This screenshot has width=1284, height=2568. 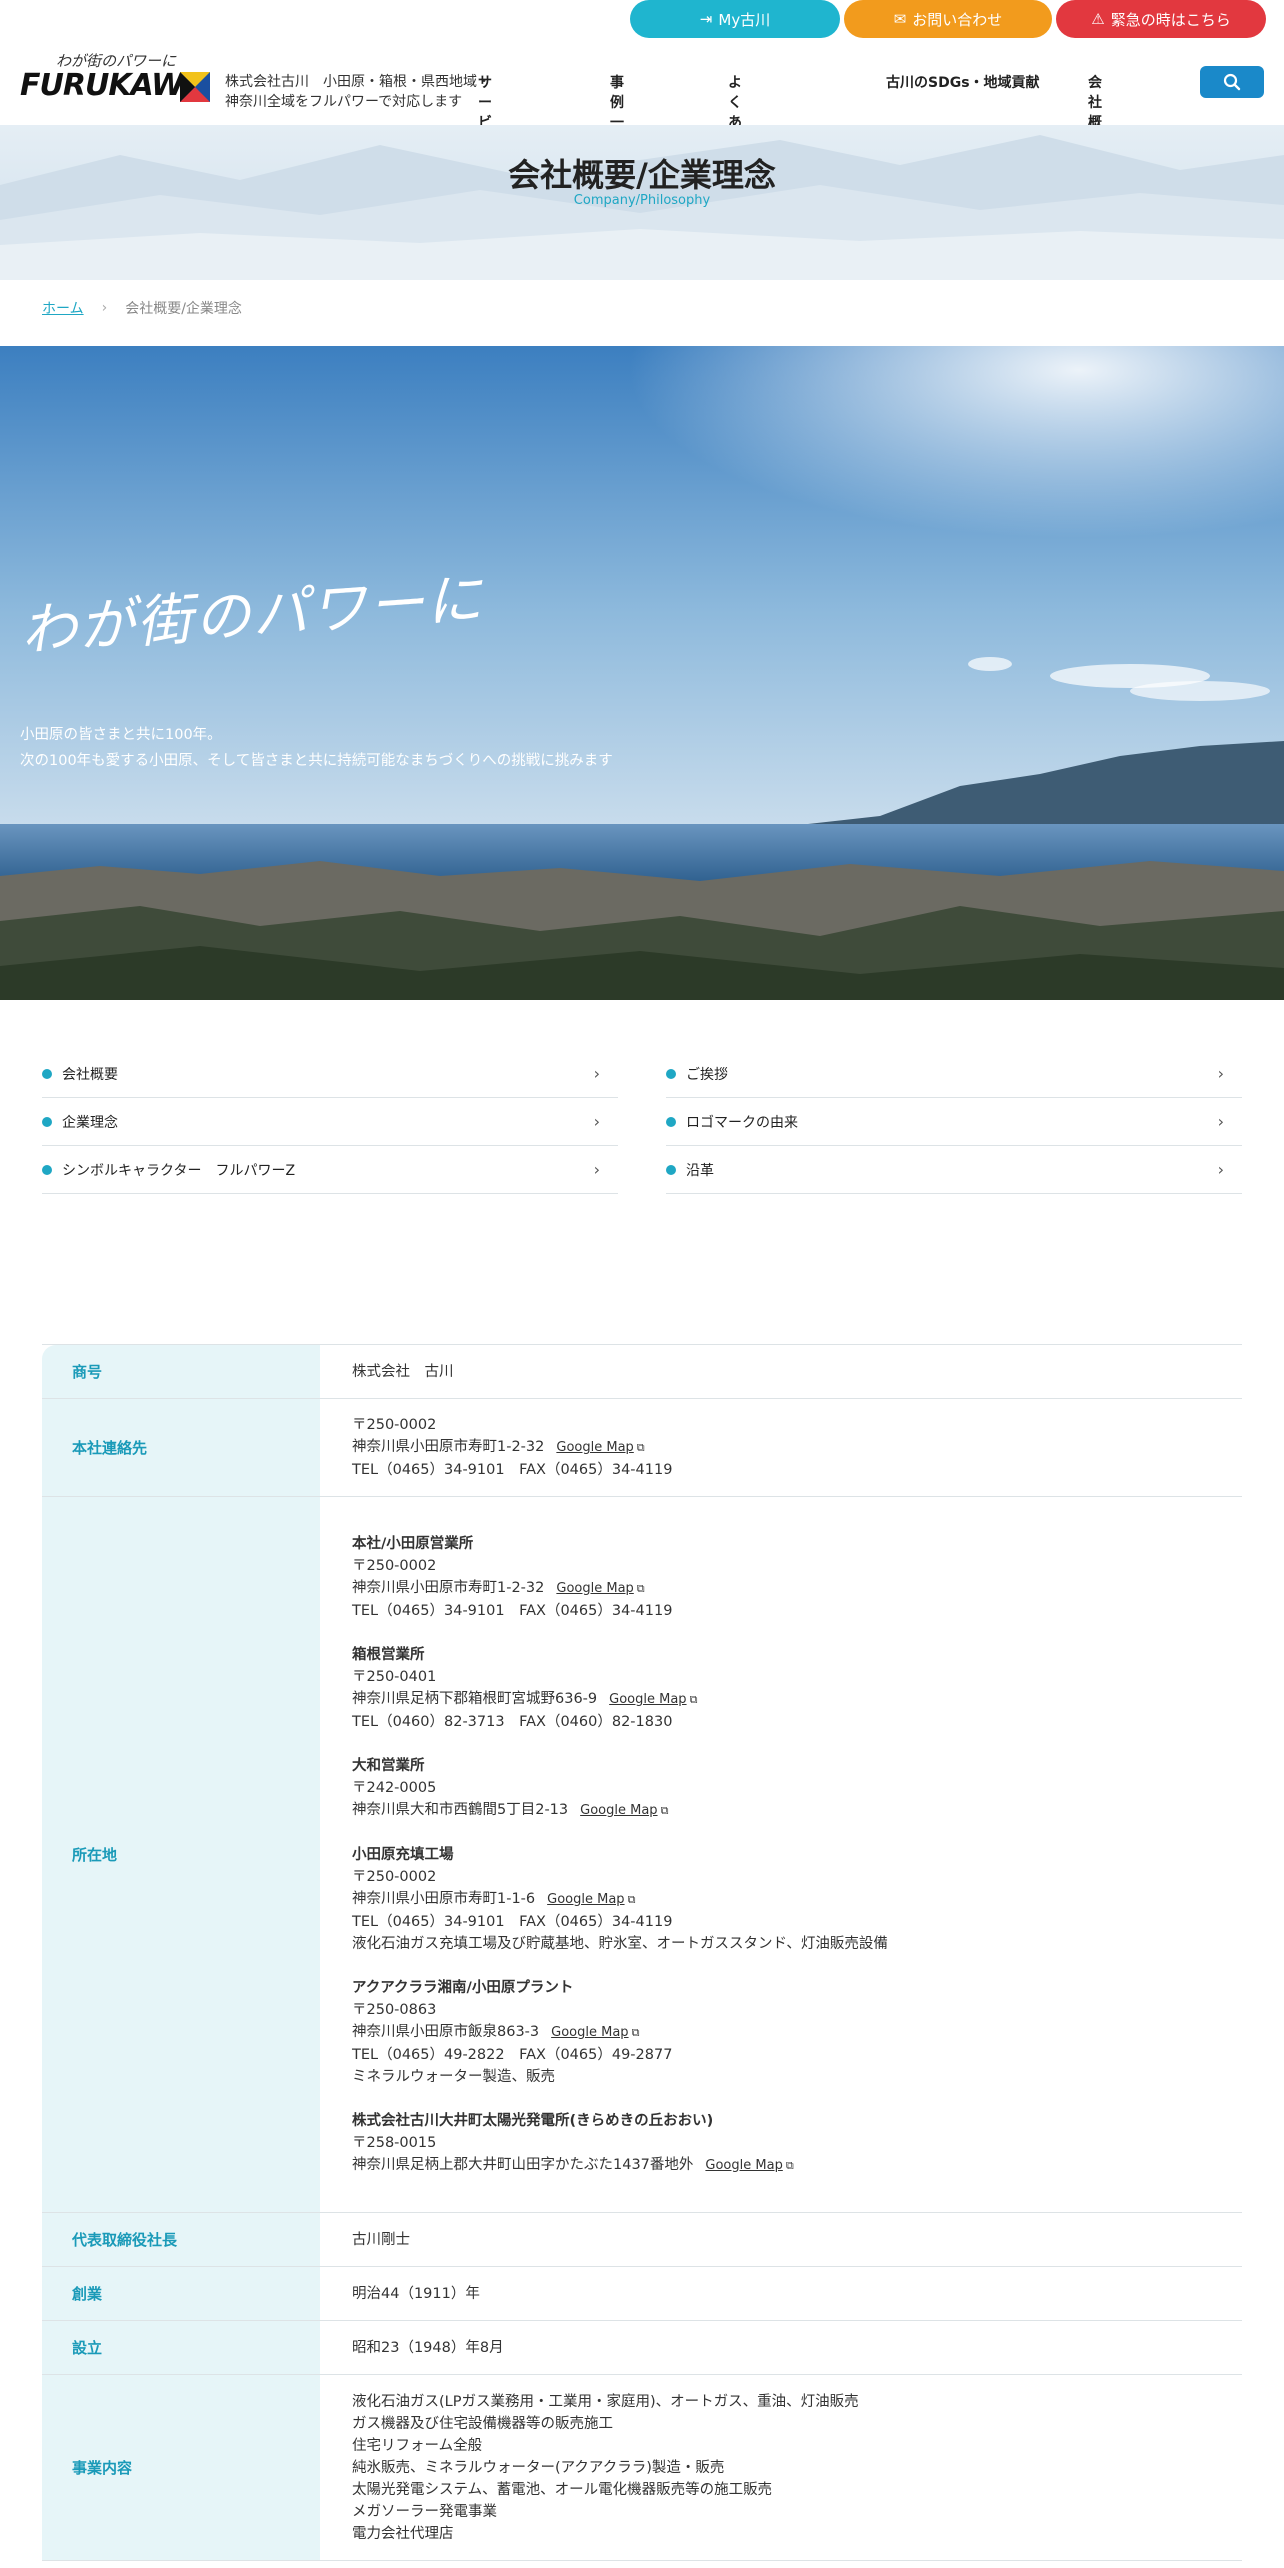 What do you see at coordinates (115, 80) in the screenshot?
I see `site-logo: わが街のパワーに FURUKAWA` at bounding box center [115, 80].